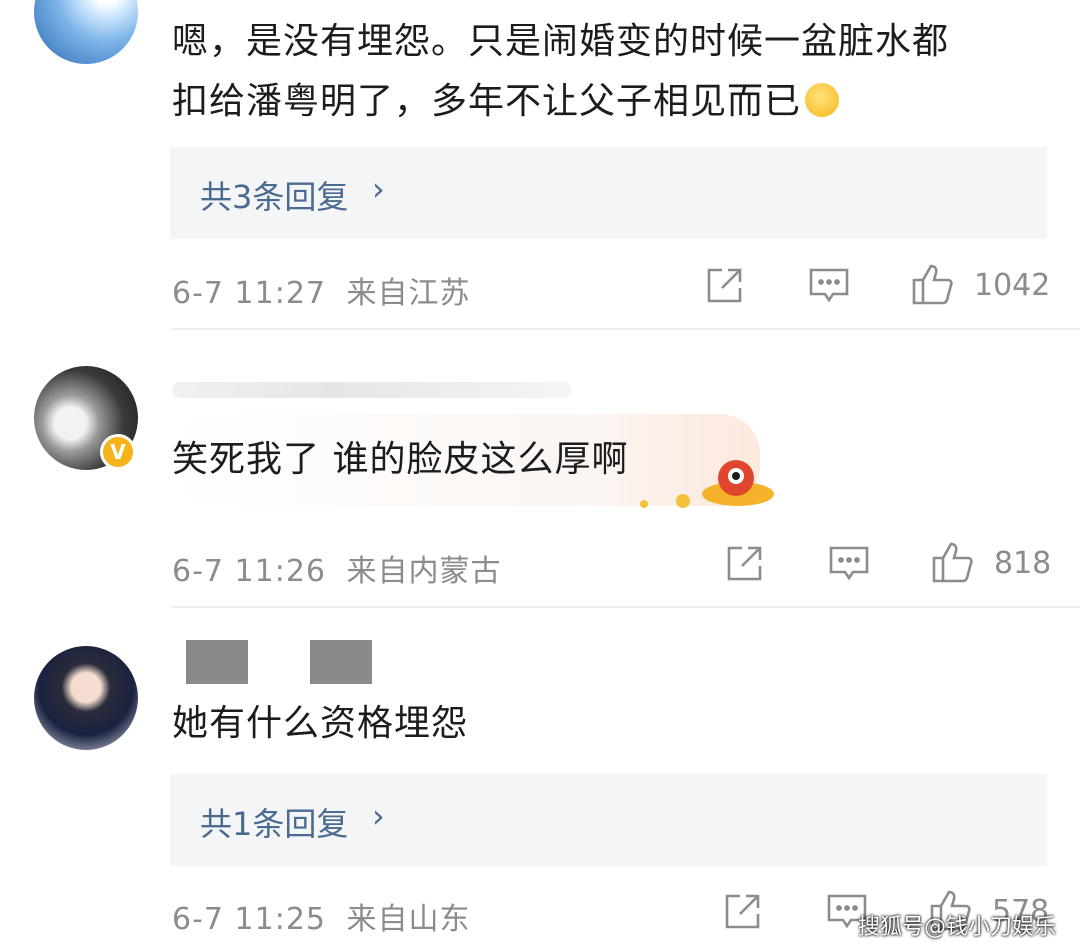 The height and width of the screenshot is (951, 1080). I want to click on like-count: 1042, so click(1012, 285).